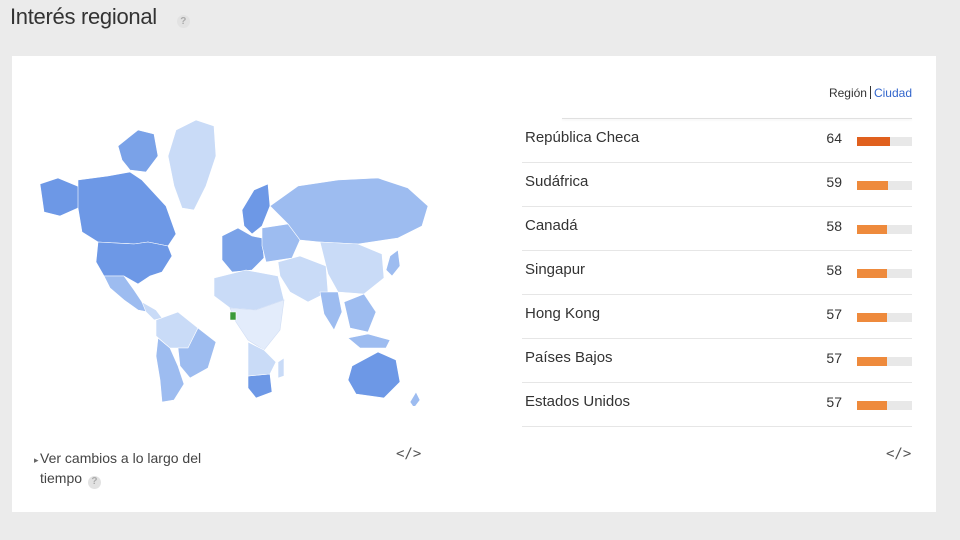 The image size is (960, 540). I want to click on ranking-row: Países Bajos 57, so click(717, 361).